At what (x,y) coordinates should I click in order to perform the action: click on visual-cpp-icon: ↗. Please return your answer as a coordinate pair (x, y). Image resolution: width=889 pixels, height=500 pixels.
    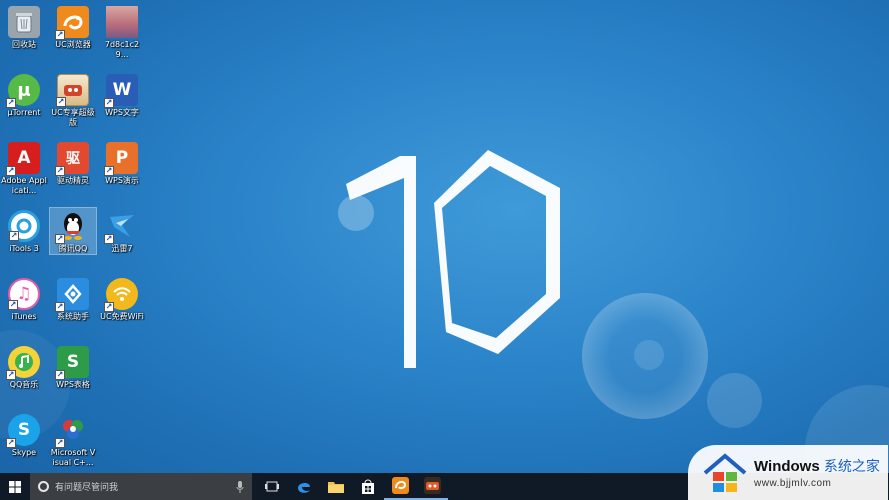
    Looking at the image, I should click on (72, 431).